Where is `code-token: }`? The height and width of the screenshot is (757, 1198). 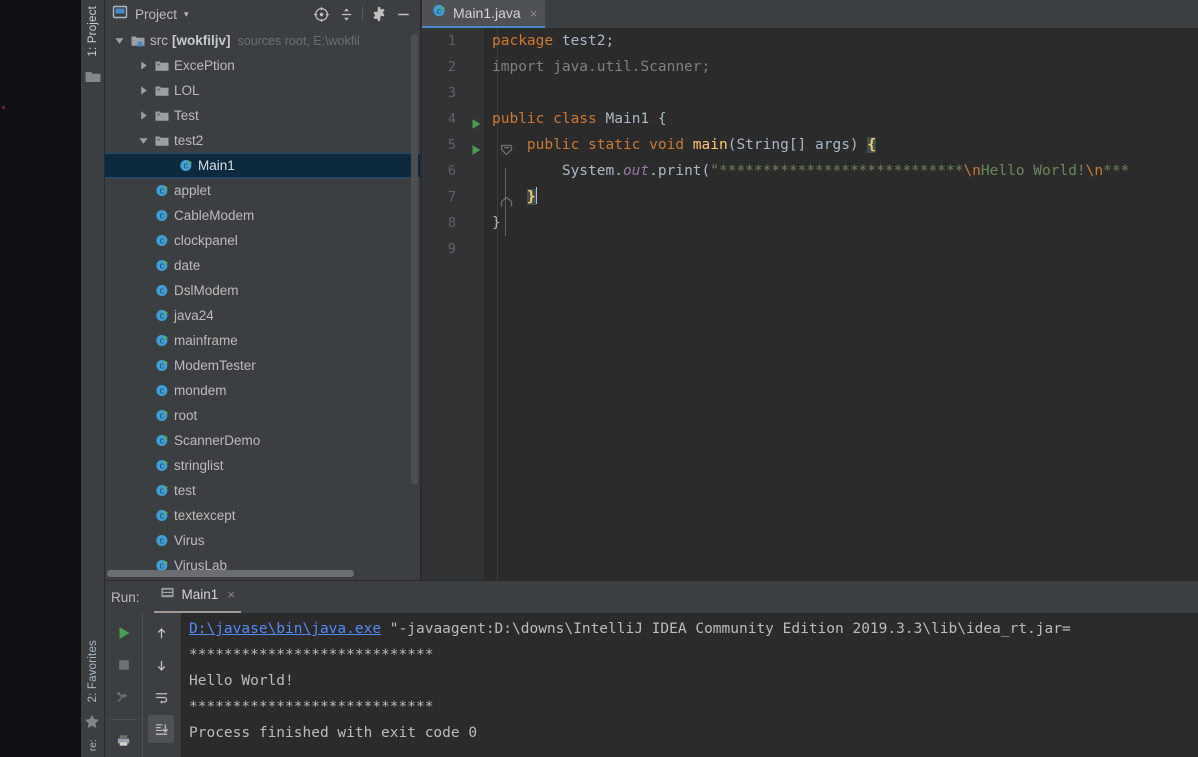
code-token: } is located at coordinates (496, 223).